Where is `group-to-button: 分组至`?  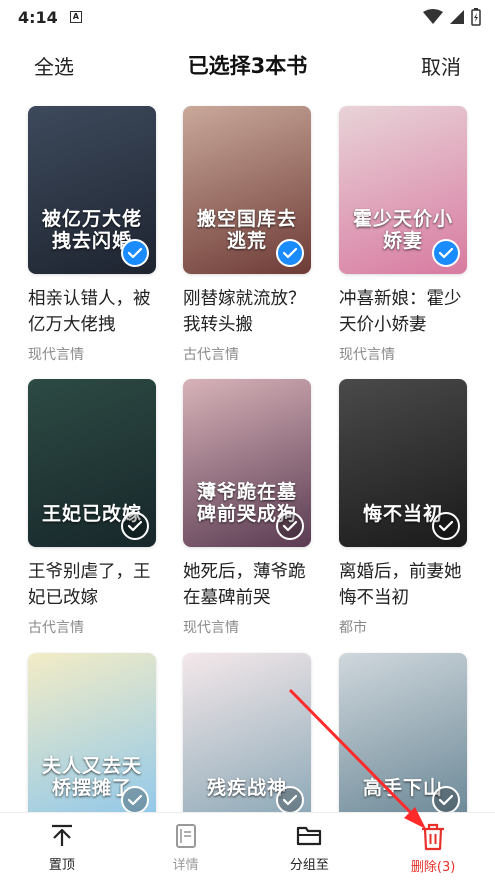
group-to-button: 分组至 is located at coordinates (310, 846).